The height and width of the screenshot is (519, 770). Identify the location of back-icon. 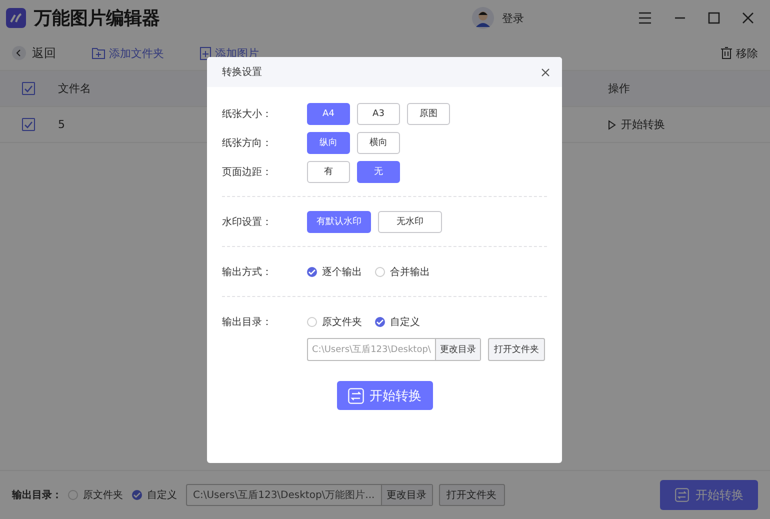
(19, 53).